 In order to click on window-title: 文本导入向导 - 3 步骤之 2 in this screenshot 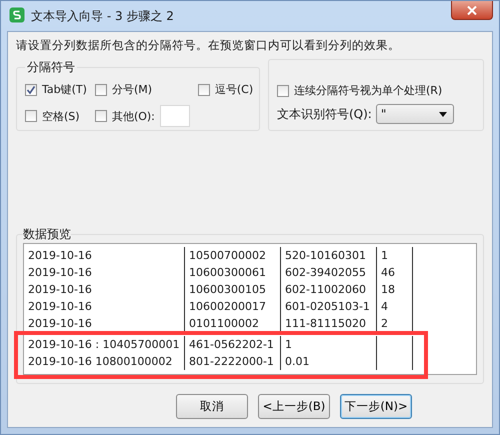, I will do `click(103, 16)`.